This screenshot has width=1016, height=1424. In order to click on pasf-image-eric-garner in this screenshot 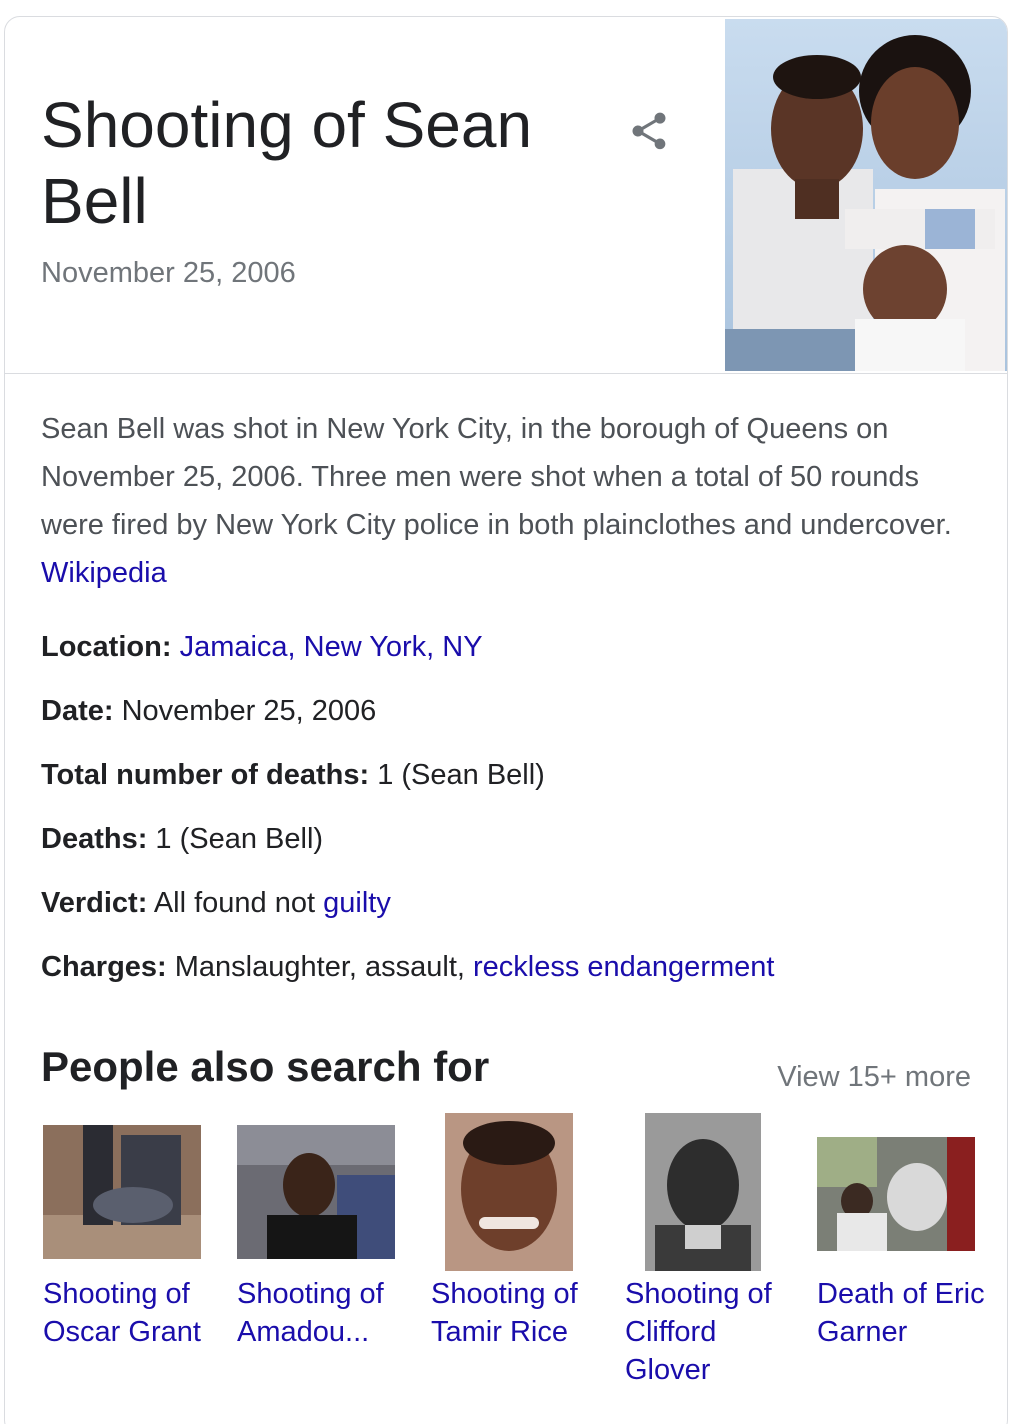, I will do `click(896, 1194)`.